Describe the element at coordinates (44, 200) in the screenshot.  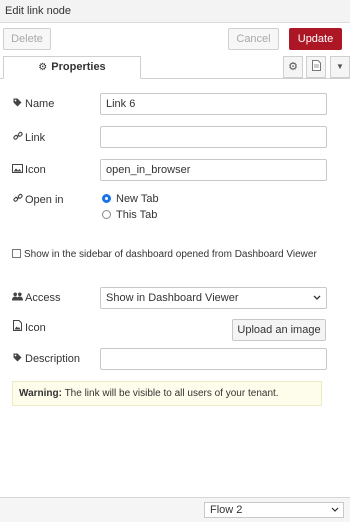
I see `open-in-label: Open in` at that location.